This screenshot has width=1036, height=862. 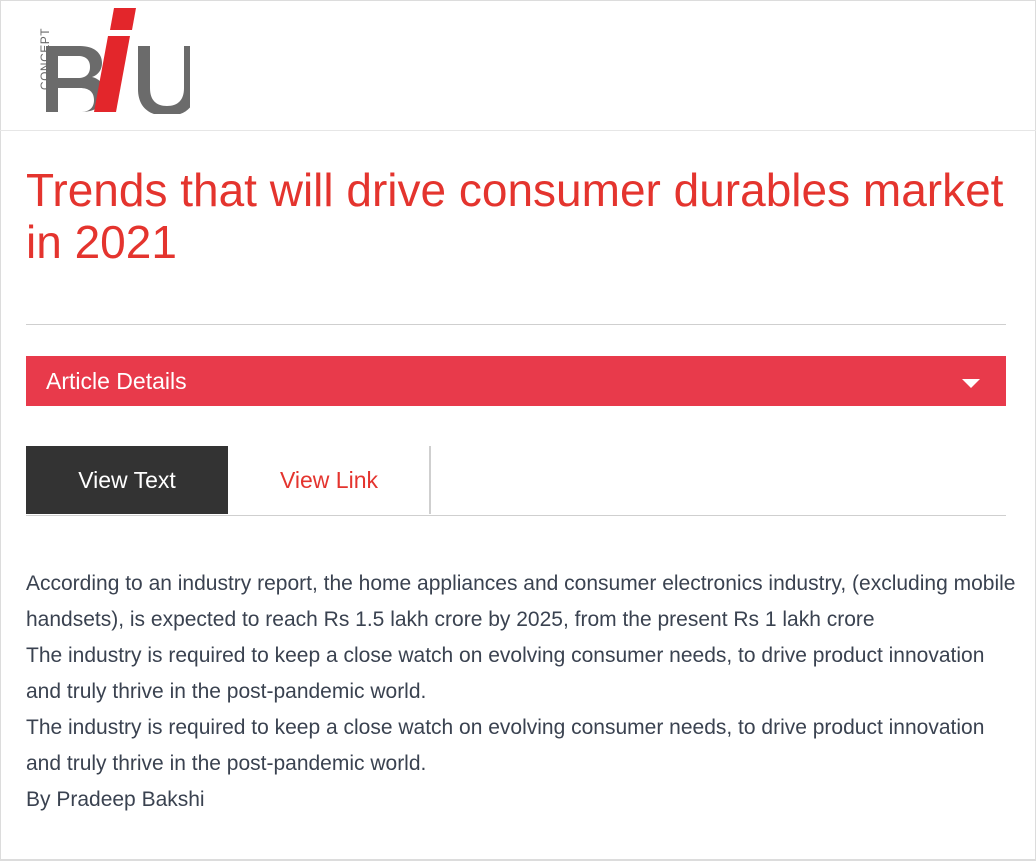 What do you see at coordinates (516, 481) in the screenshot?
I see `view-tabs: View Text View Link` at bounding box center [516, 481].